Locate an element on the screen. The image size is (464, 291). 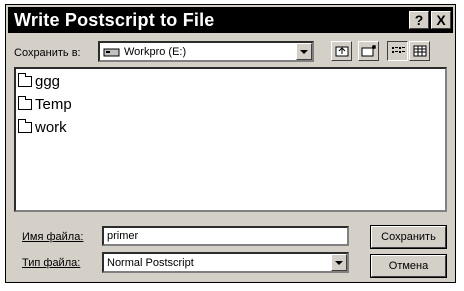
filetype-value: Normal Postscript is located at coordinates (150, 262).